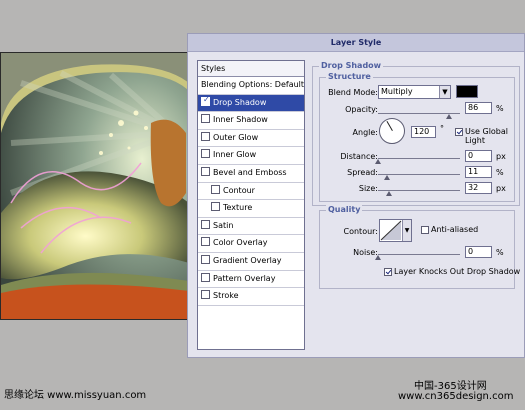 The width and height of the screenshot is (525, 410). Describe the element at coordinates (500, 252) in the screenshot. I see `noise-unit: %` at that location.